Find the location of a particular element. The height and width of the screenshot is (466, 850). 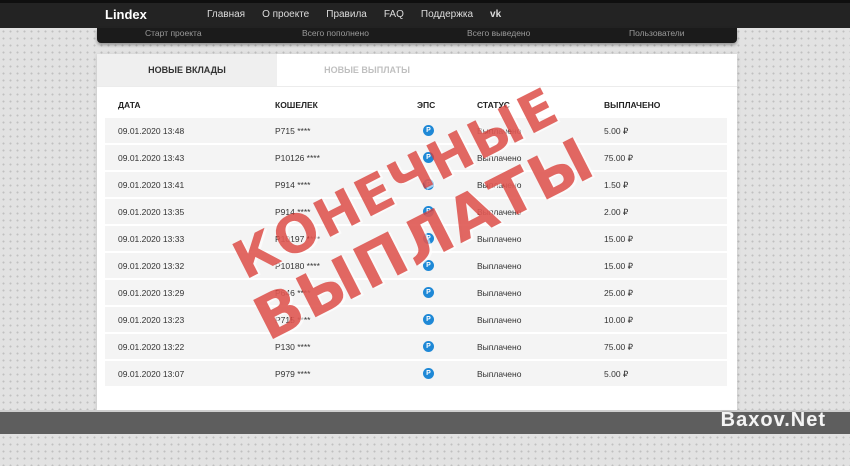

row-amount: 10.00 ₽ is located at coordinates (619, 320).